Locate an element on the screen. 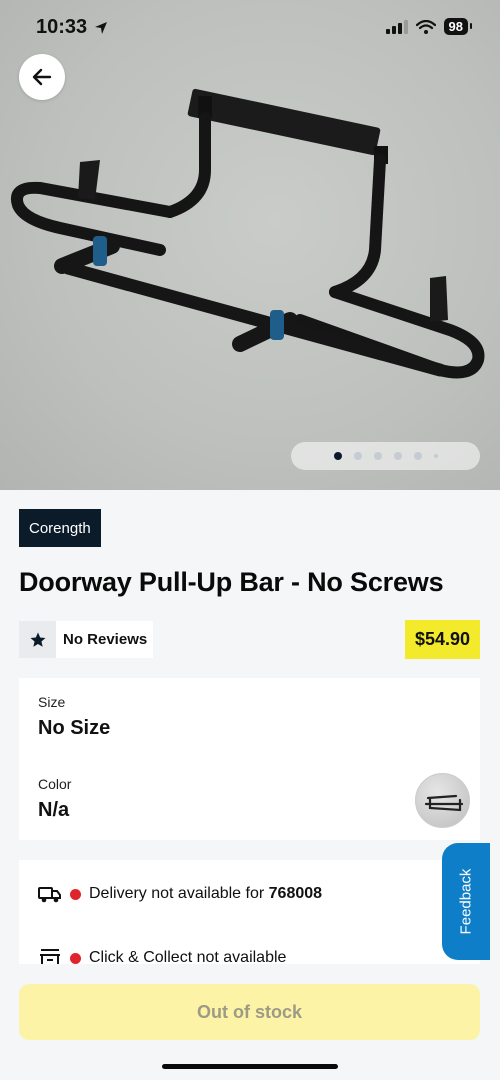 This screenshot has width=500, height=1080. feedback-label: Feedback is located at coordinates (466, 901).